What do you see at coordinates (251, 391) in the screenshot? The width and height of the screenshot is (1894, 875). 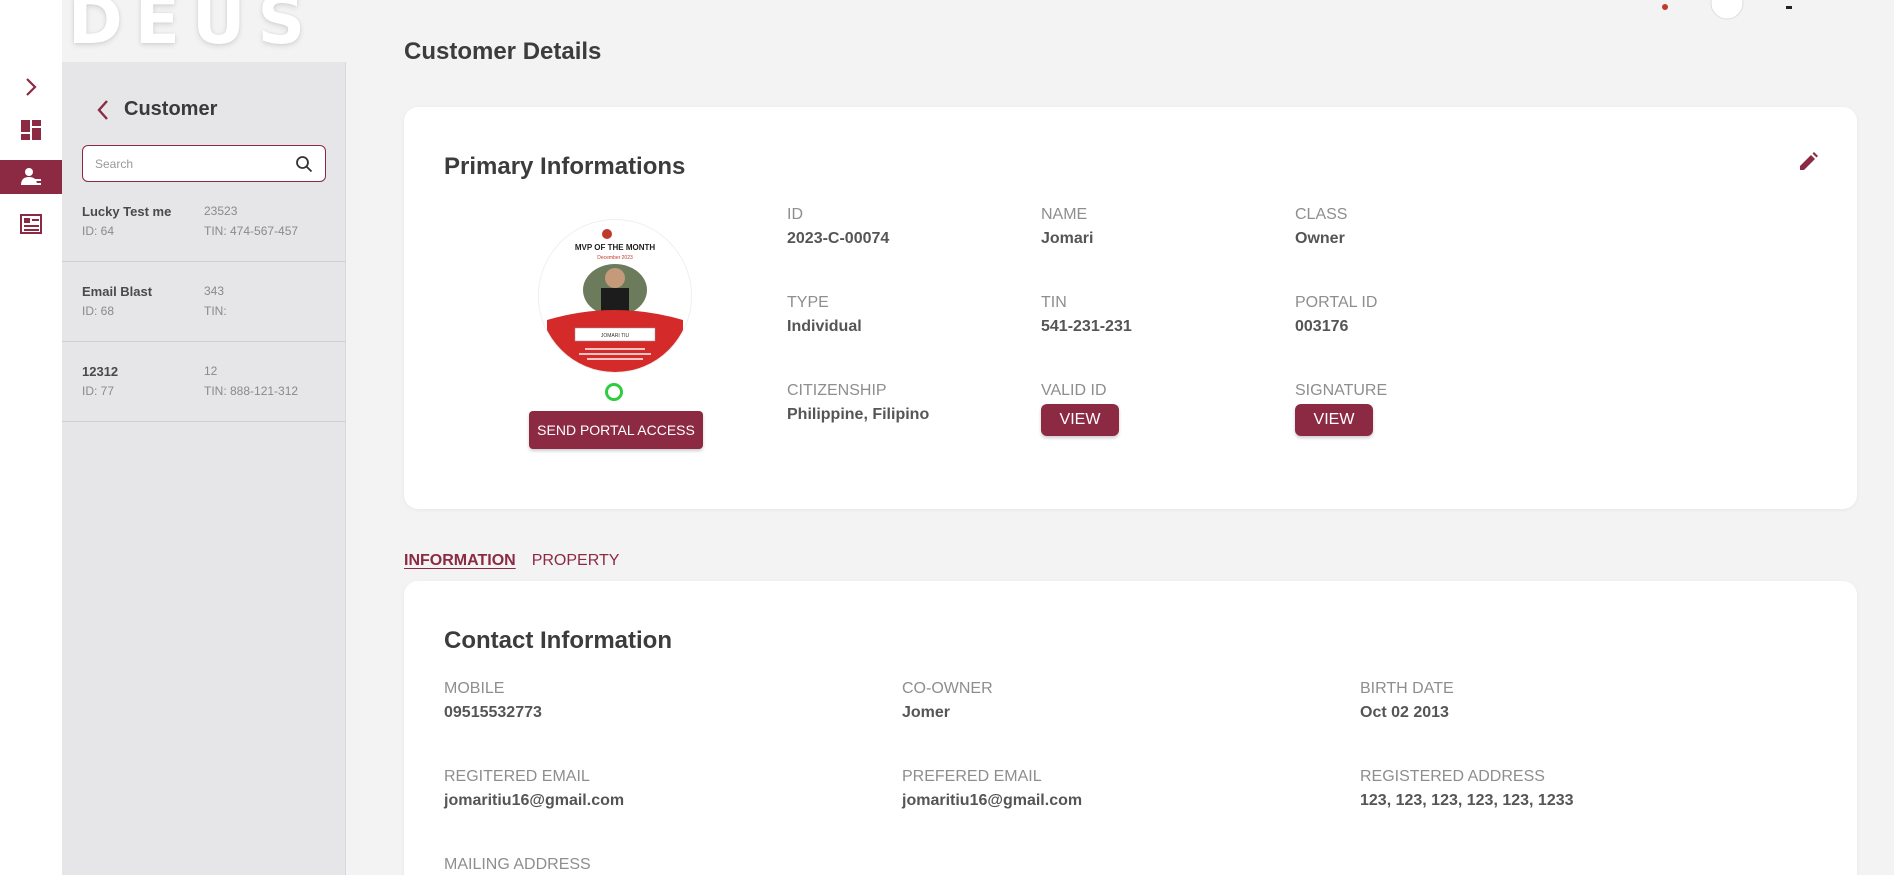 I see `customer-tin: TIN: 888-121-312` at bounding box center [251, 391].